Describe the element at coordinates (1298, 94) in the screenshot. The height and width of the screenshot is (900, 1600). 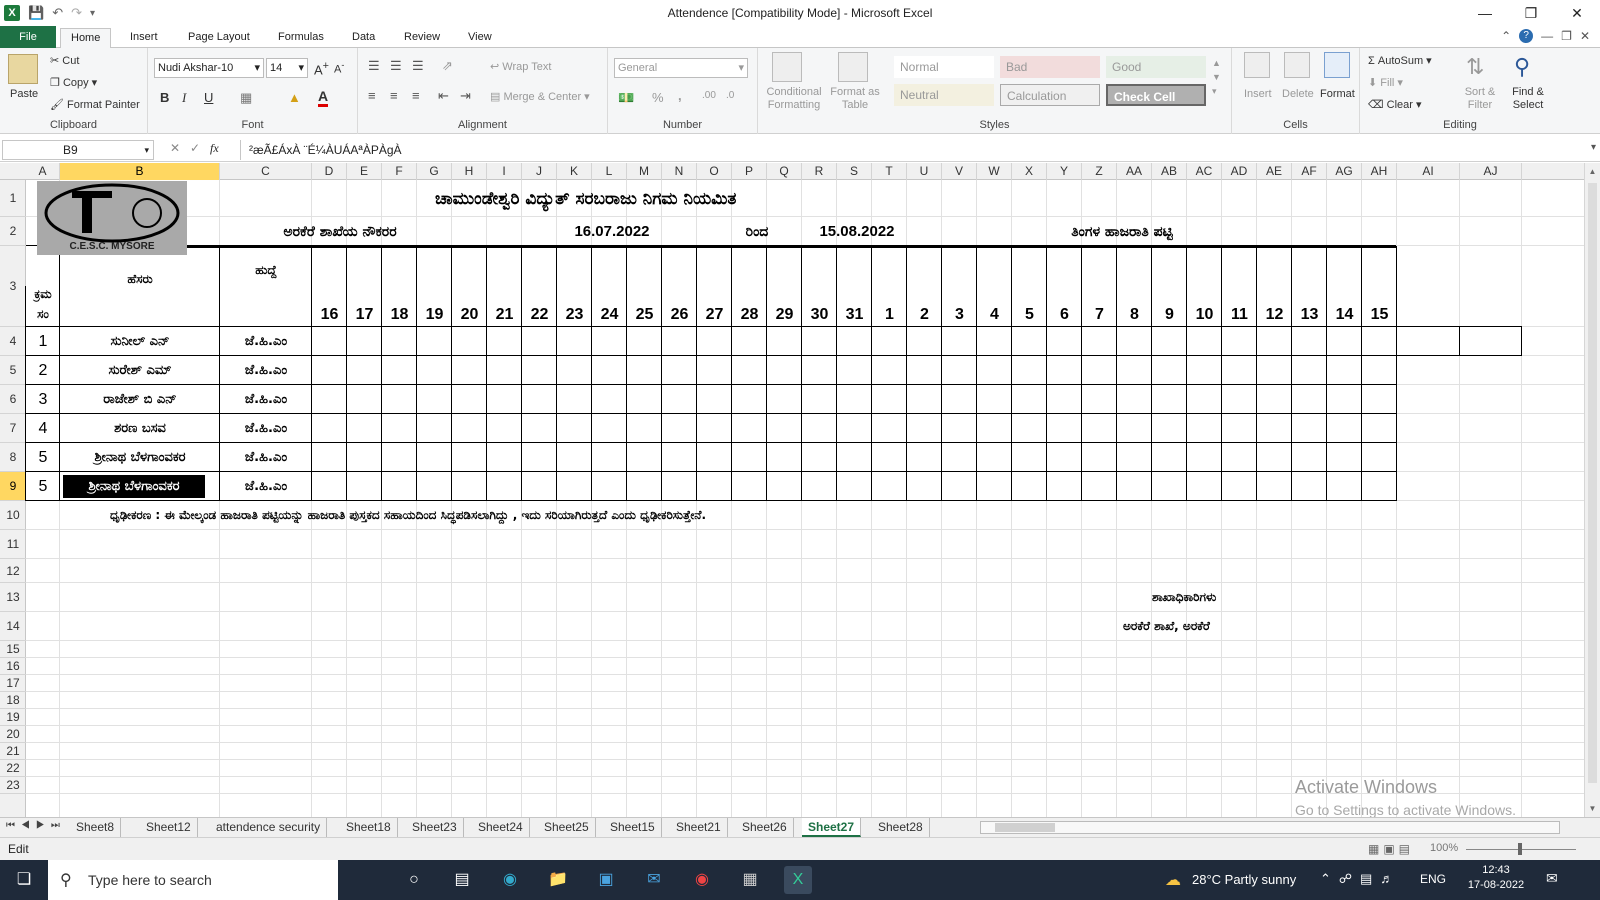
I see `delete-cells-button: Delete` at that location.